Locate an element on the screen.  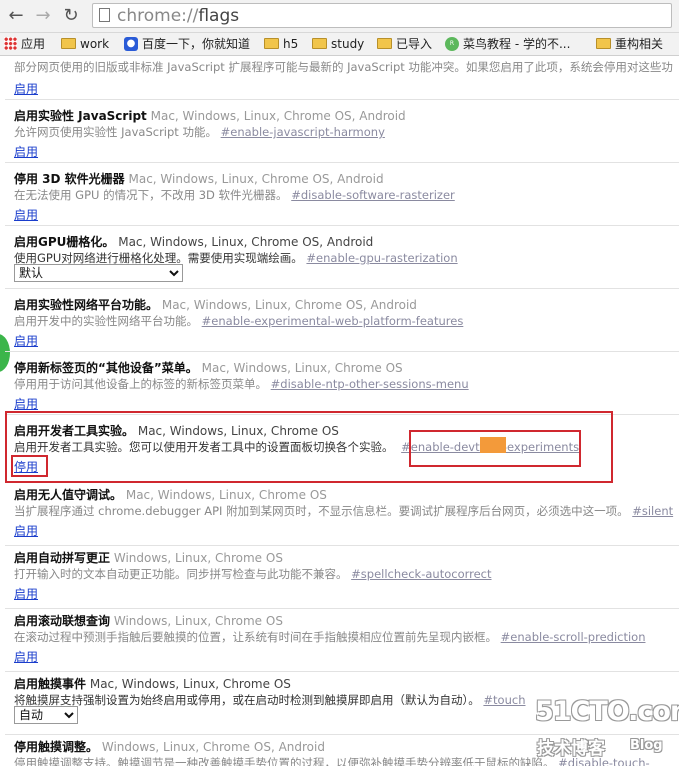
browser-toolbar: ← → ↻ chrome://flags is located at coordinates (339, 16).